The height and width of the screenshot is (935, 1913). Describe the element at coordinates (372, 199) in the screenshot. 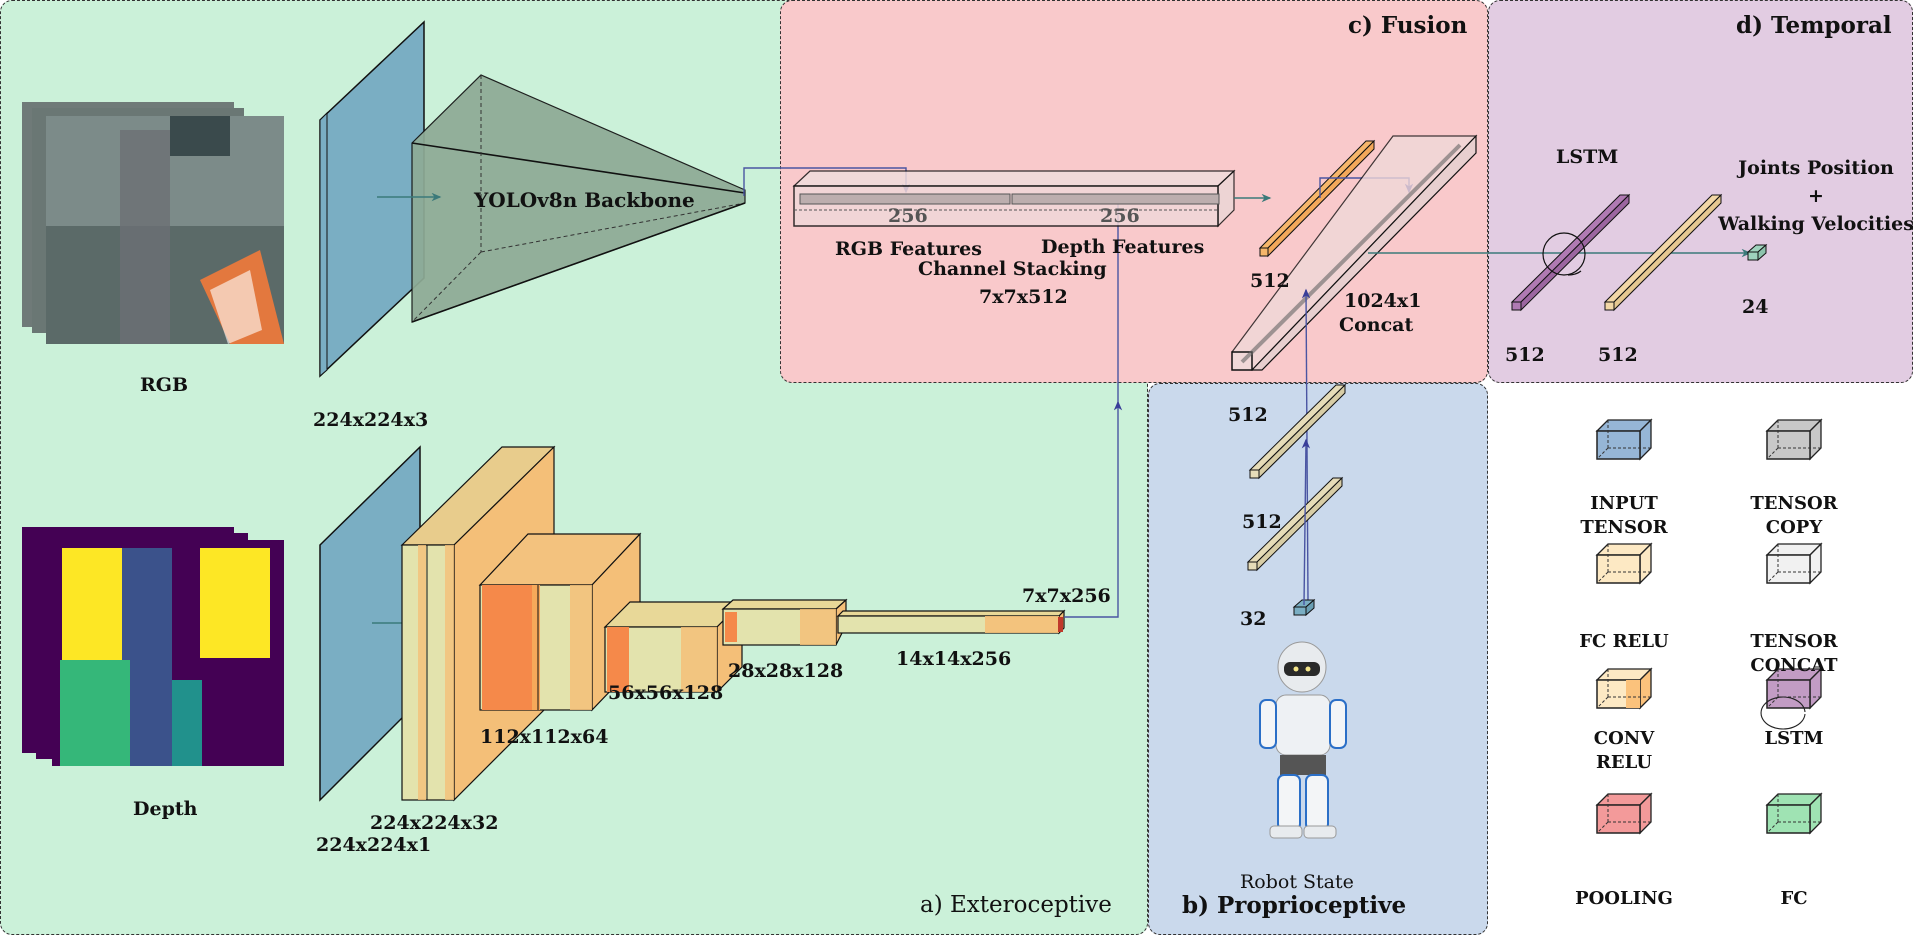

I see `rgb-input-tensor` at that location.